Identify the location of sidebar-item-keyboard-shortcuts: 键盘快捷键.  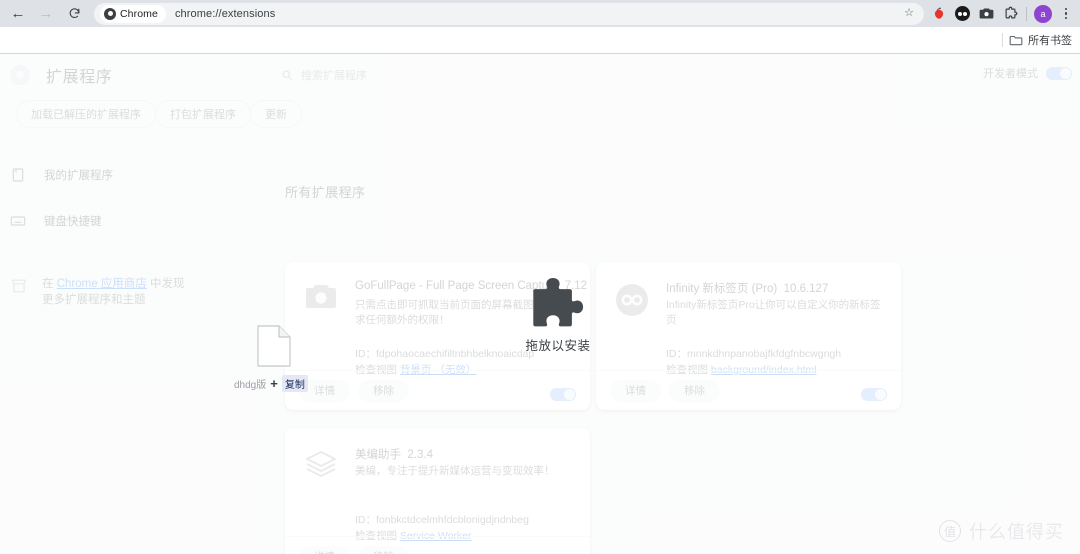
(56, 221).